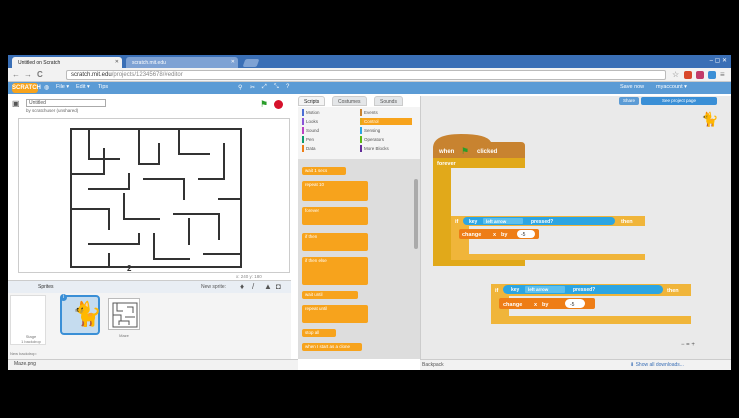  Describe the element at coordinates (542, 222) in the screenshot. I see `pressed-label: pressed?` at that location.